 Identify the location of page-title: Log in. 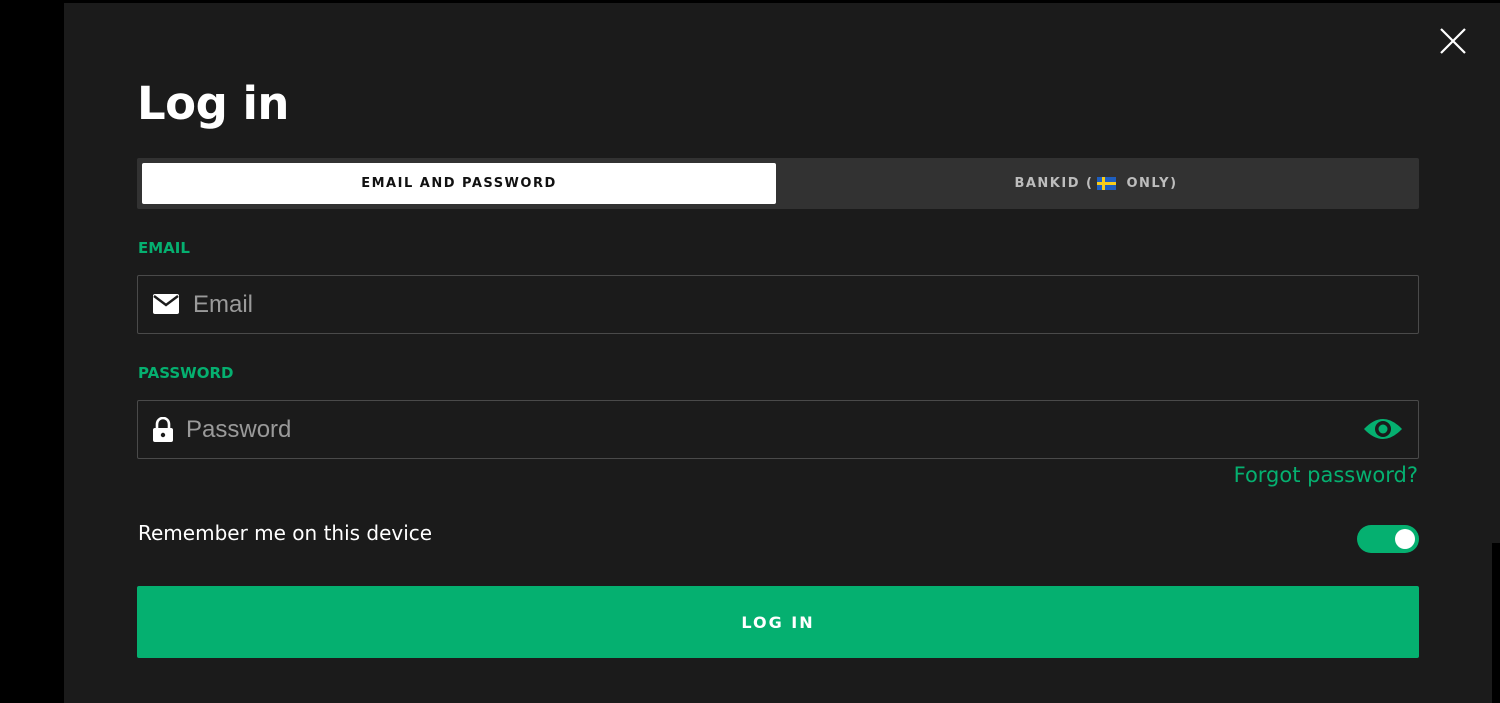
(213, 103).